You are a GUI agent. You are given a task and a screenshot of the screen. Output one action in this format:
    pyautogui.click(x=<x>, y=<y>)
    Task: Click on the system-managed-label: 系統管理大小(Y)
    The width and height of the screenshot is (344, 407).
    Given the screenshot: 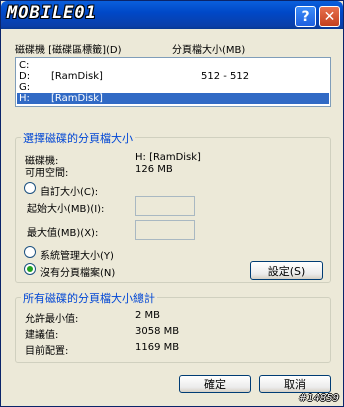 What is the action you would take?
    pyautogui.click(x=77, y=254)
    